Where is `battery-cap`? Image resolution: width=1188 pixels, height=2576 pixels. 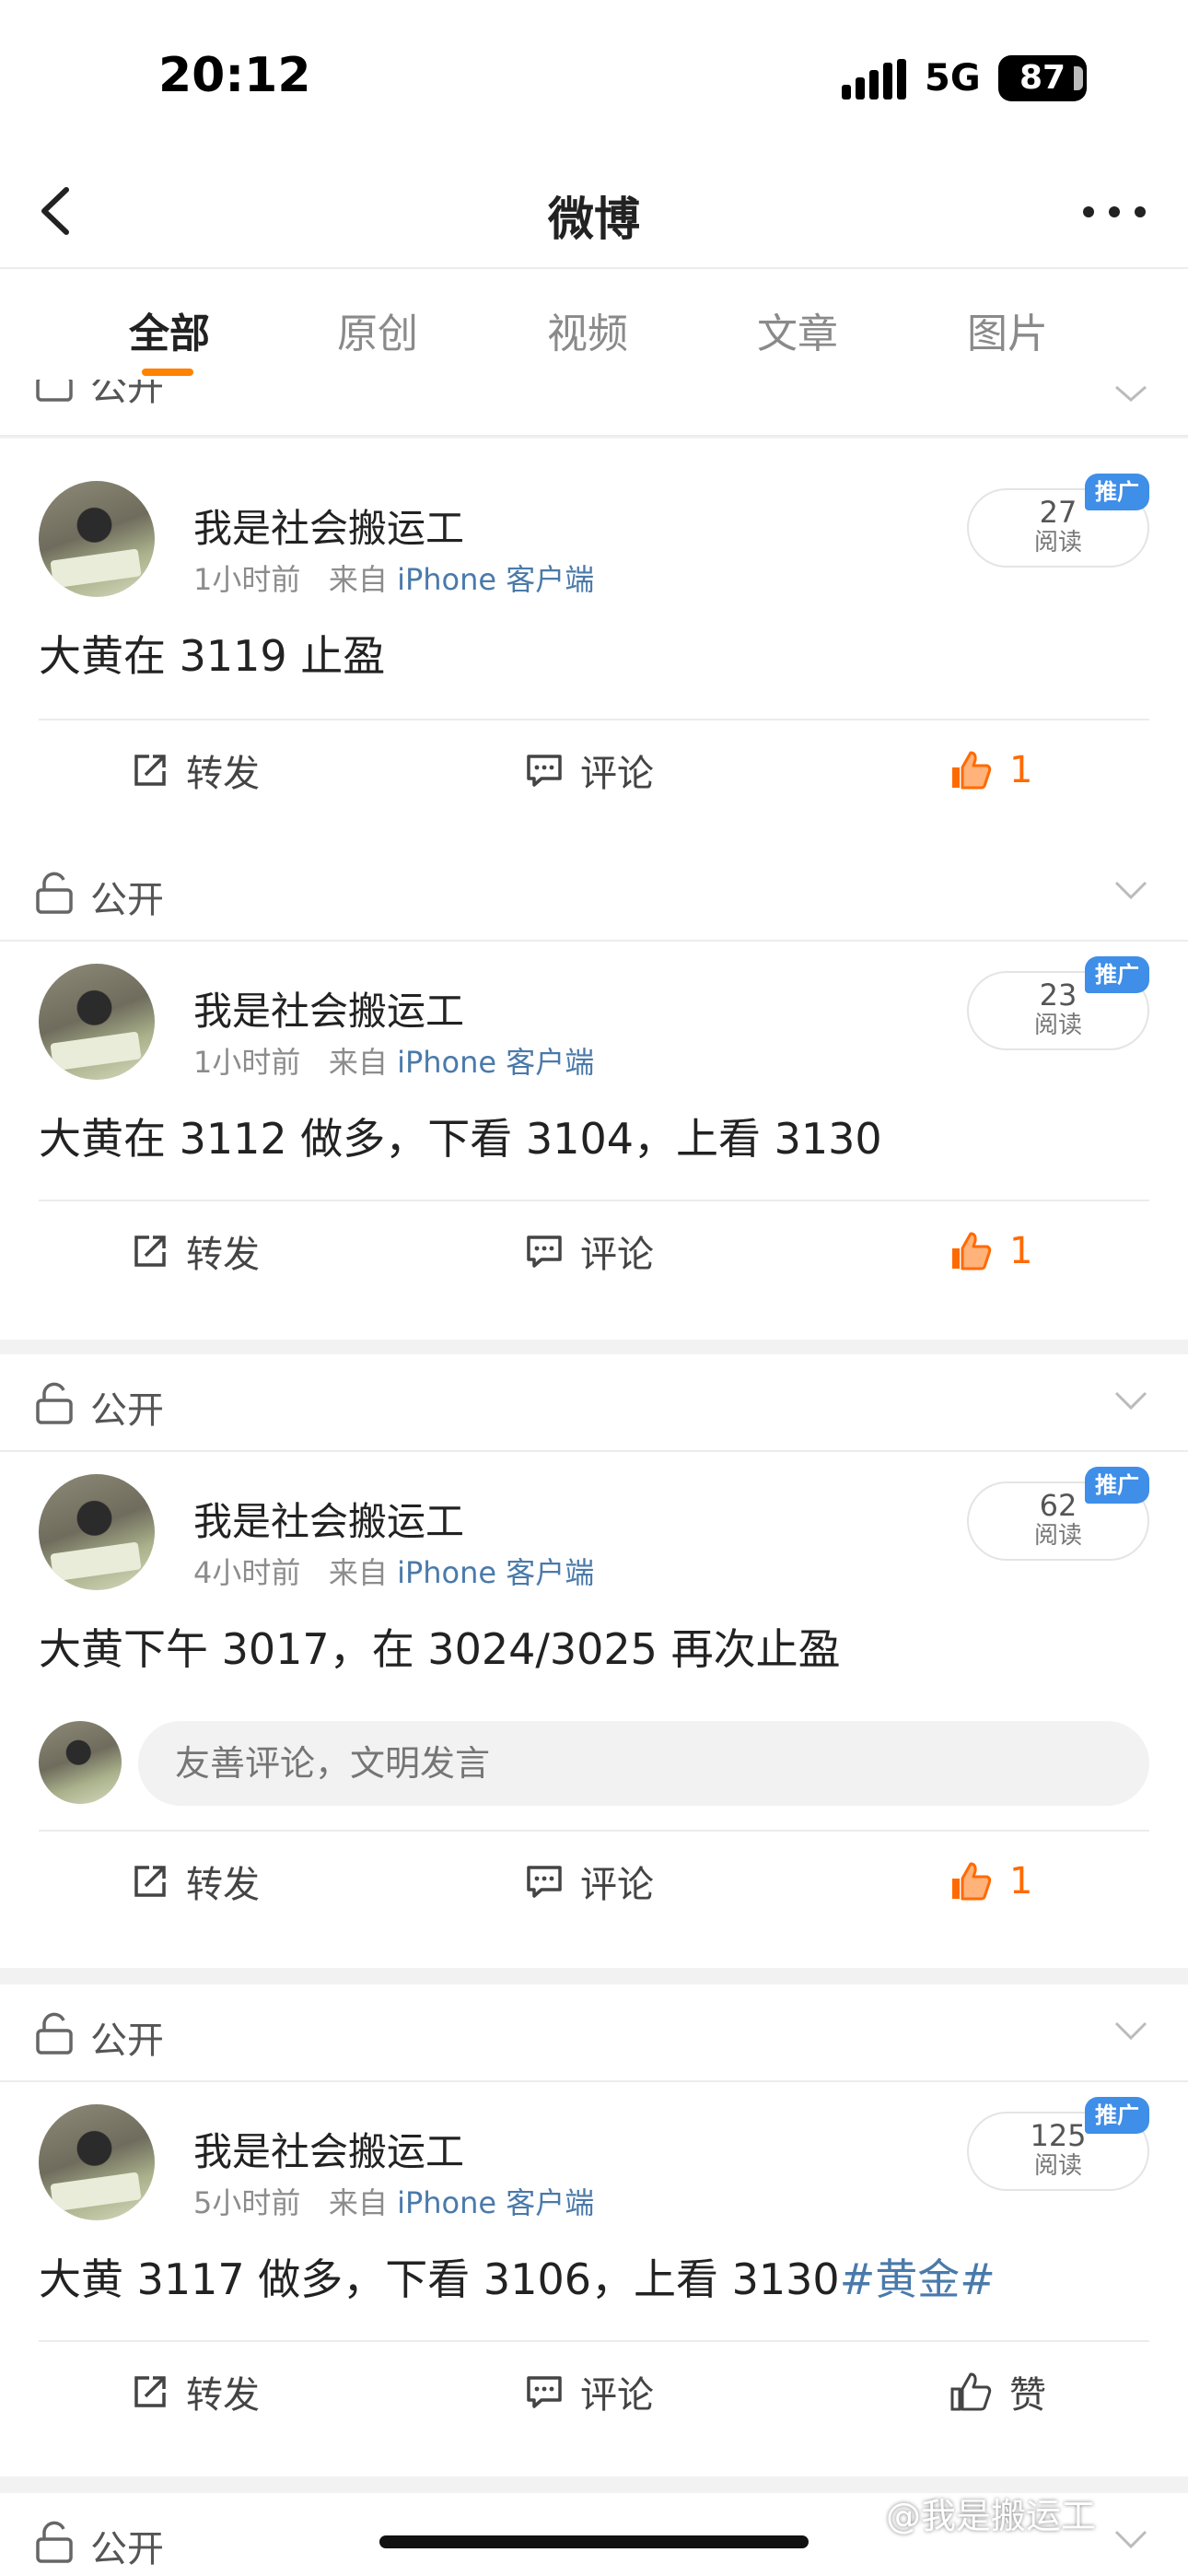
battery-cap is located at coordinates (1078, 78).